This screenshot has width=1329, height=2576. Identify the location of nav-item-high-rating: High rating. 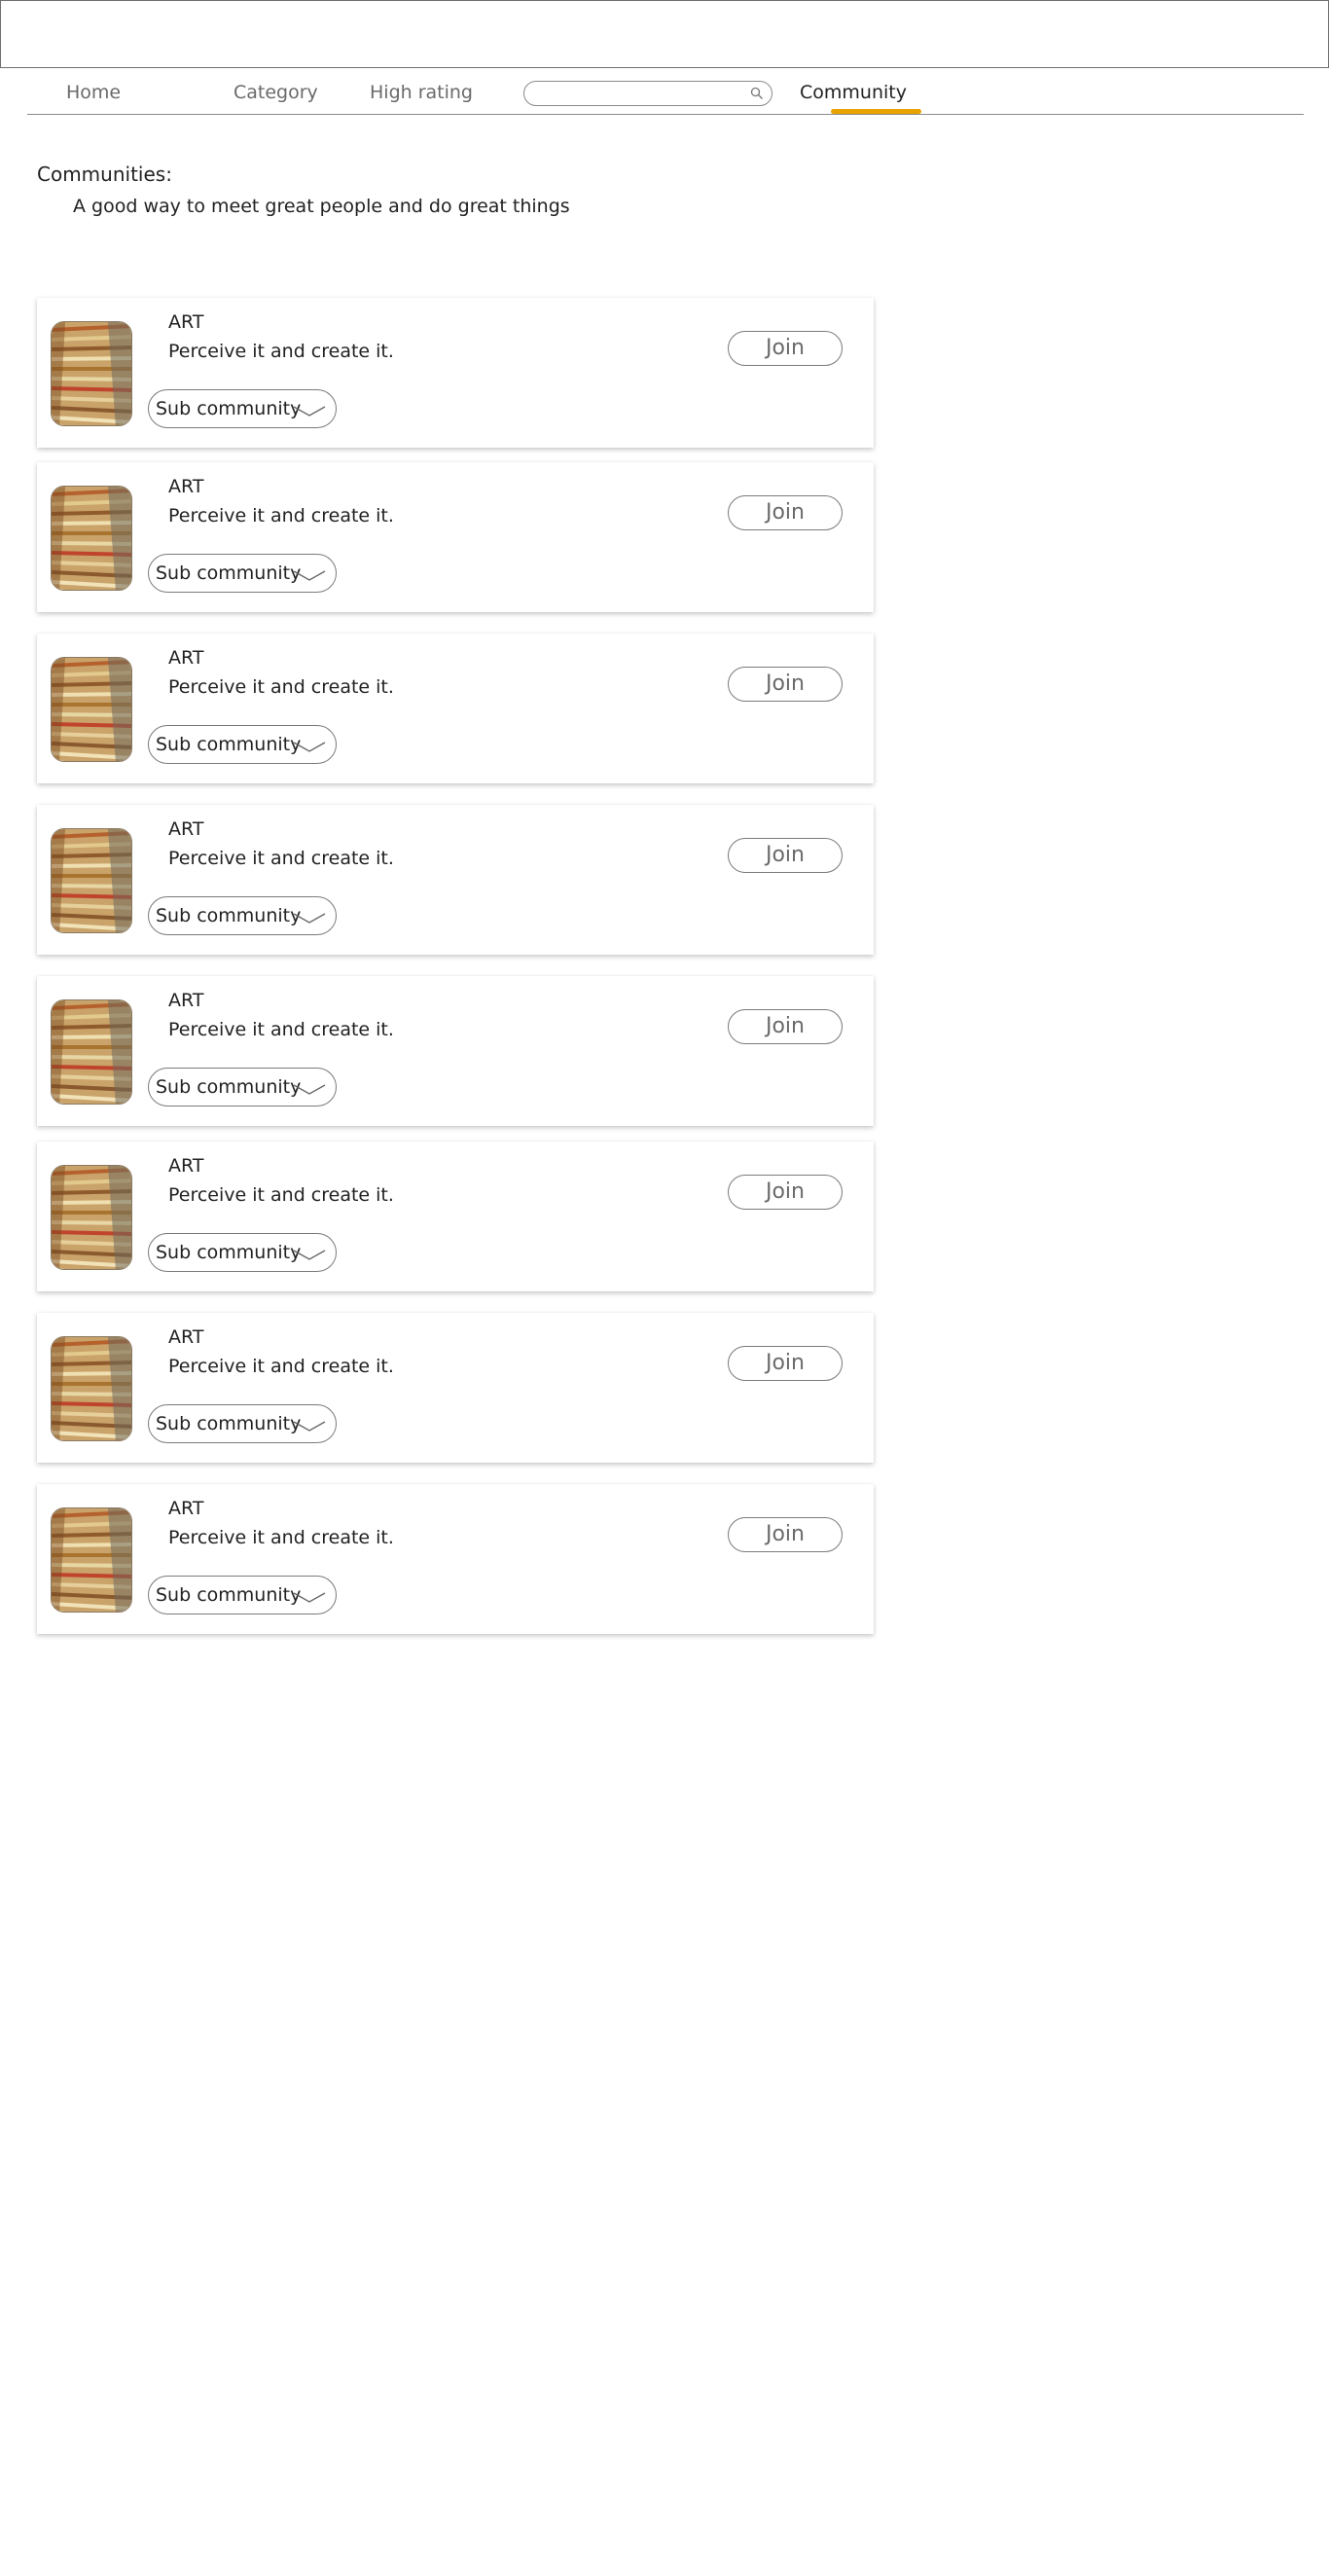
(421, 92).